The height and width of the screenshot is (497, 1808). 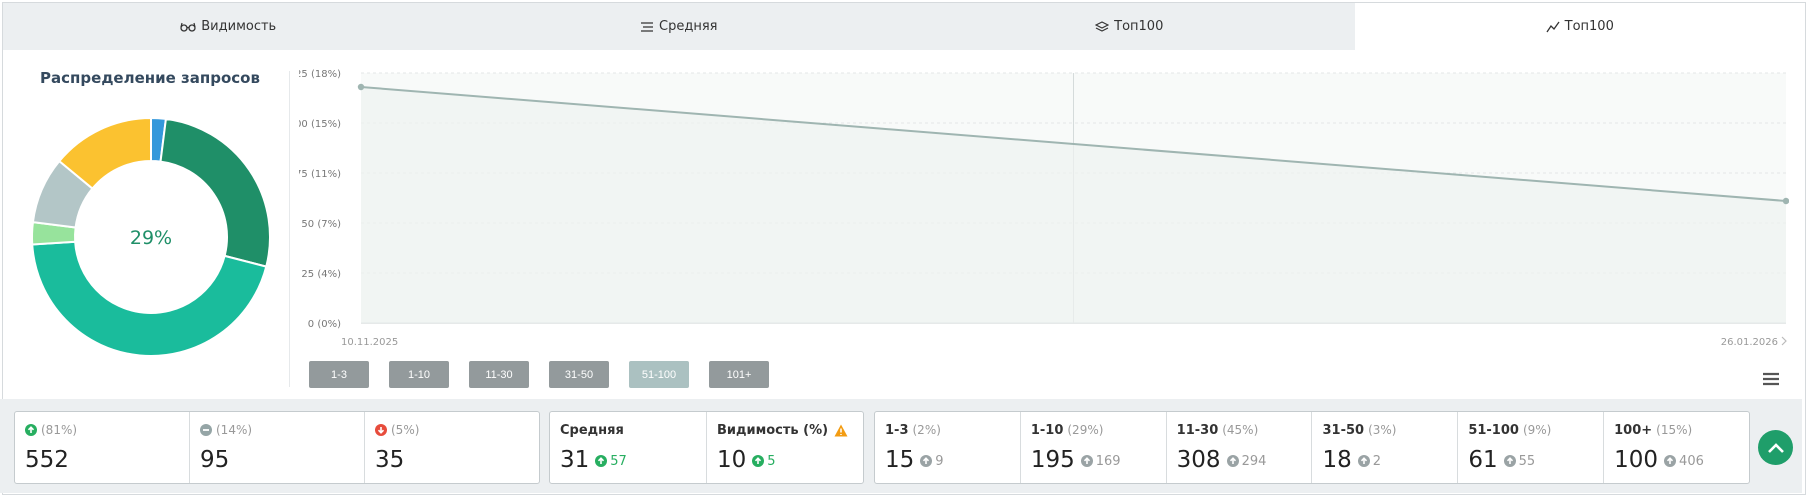 What do you see at coordinates (785, 447) in the screenshot?
I see `stat-visibility: Видимость (%) 10 5` at bounding box center [785, 447].